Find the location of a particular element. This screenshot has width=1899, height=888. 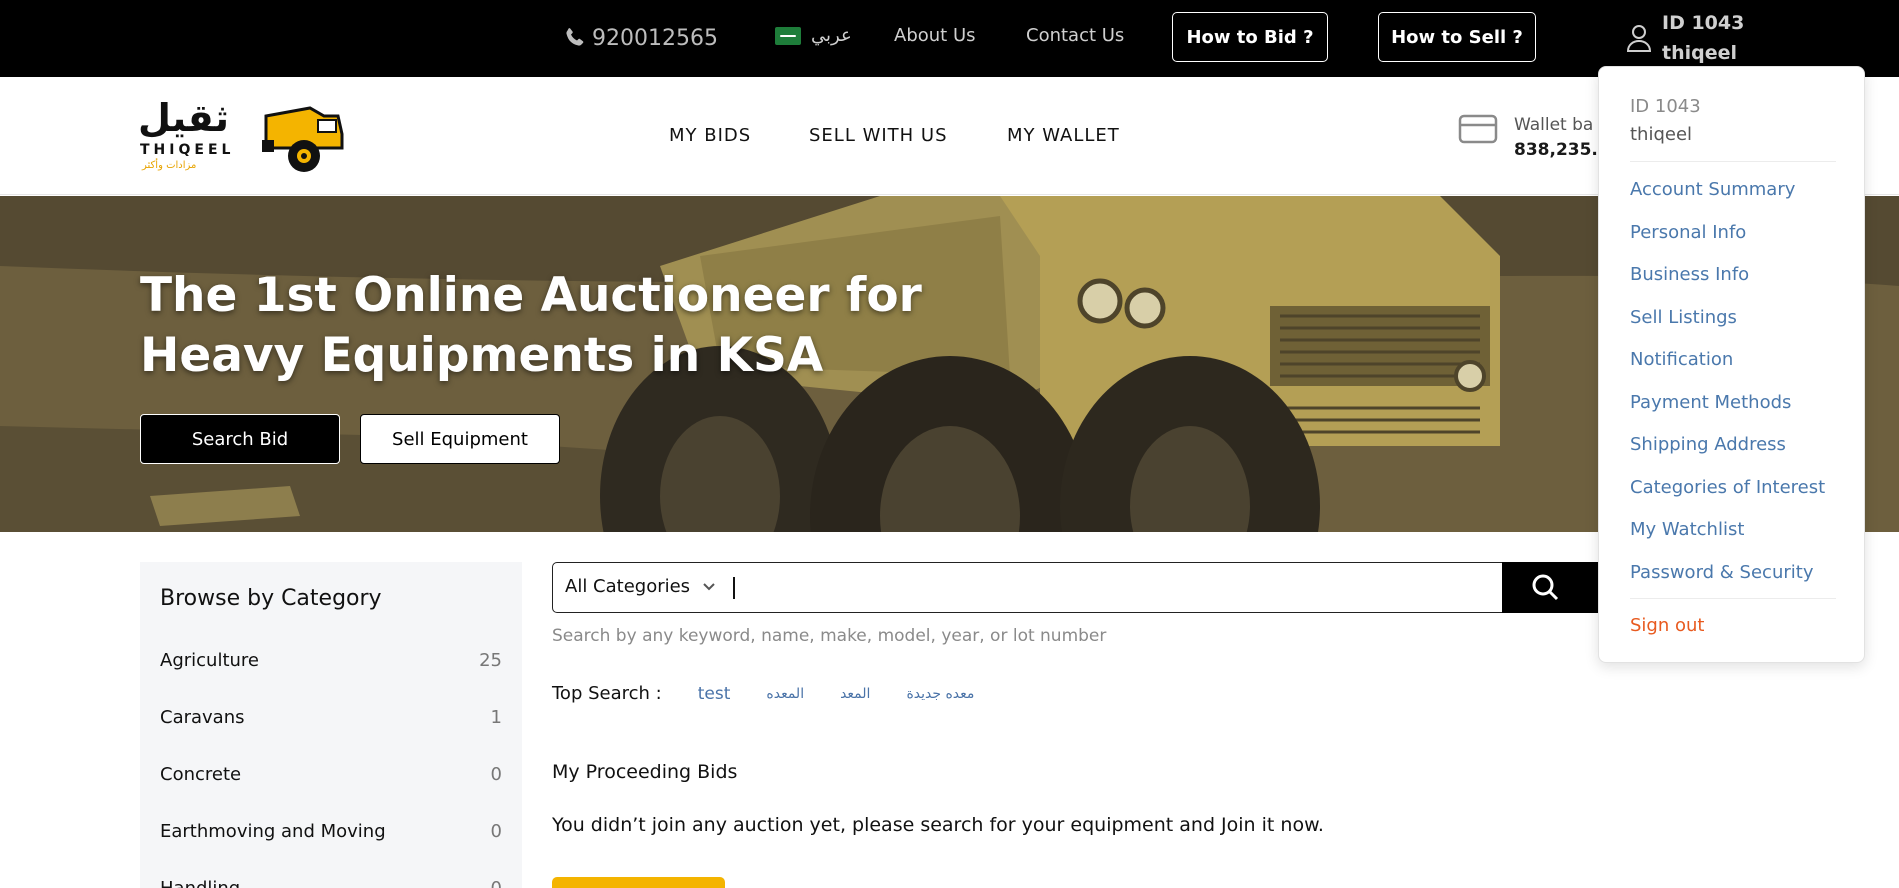

menu-payment-methods: Payment Methods is located at coordinates (1710, 402).